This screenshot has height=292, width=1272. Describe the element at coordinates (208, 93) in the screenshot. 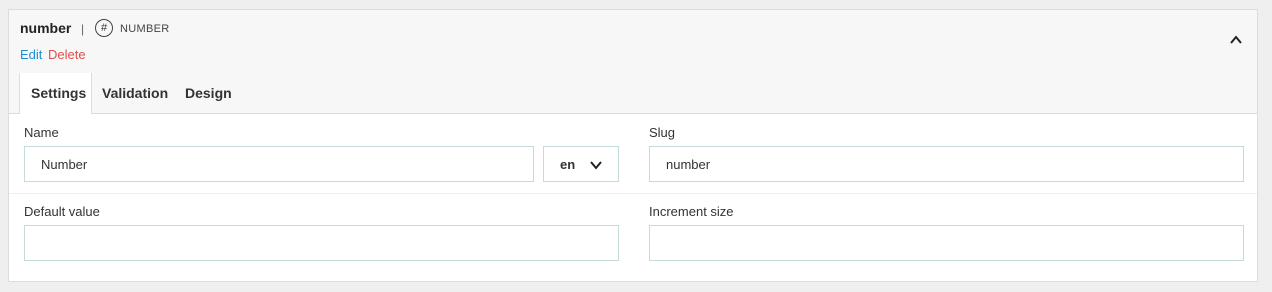

I see `tab-design: Design` at that location.